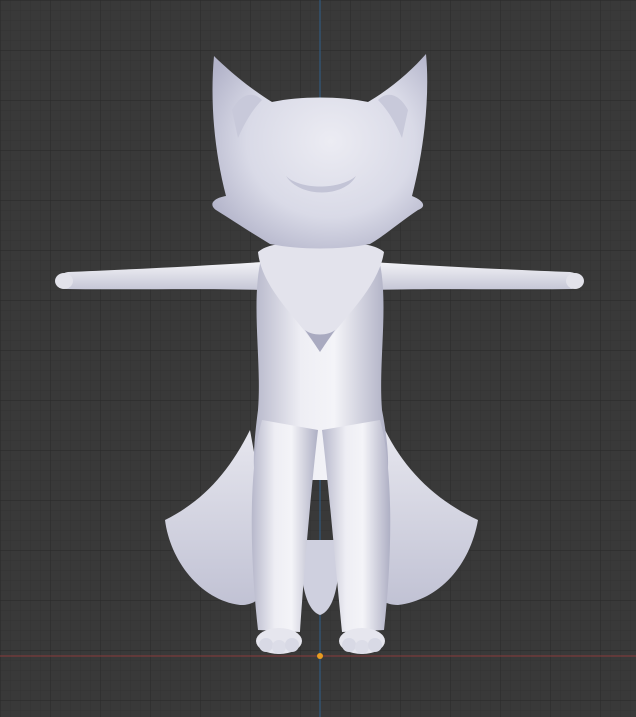 The width and height of the screenshot is (636, 717). Describe the element at coordinates (575, 281) in the screenshot. I see `right-hand` at that location.